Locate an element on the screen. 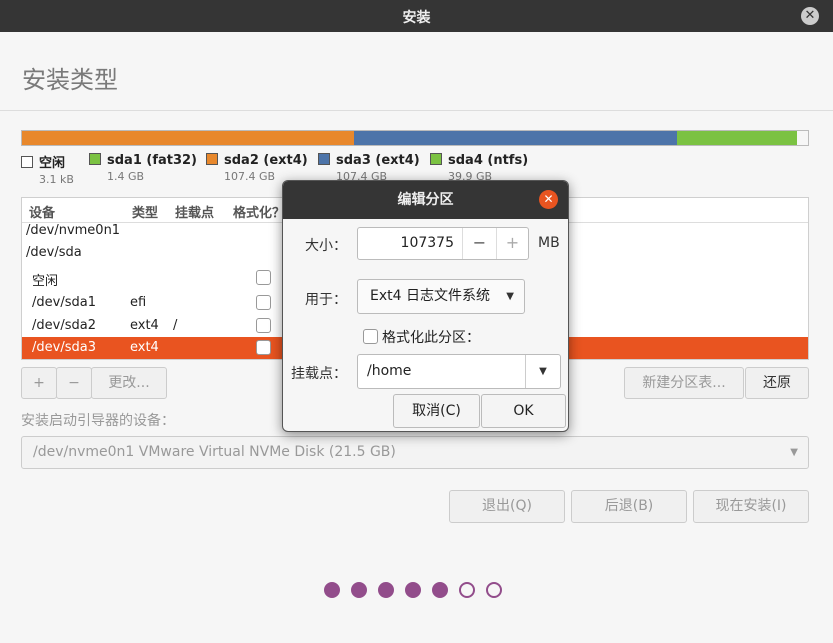 The image size is (833, 643). legend-item: sda1 (fat32) 1.4 GB is located at coordinates (143, 167).